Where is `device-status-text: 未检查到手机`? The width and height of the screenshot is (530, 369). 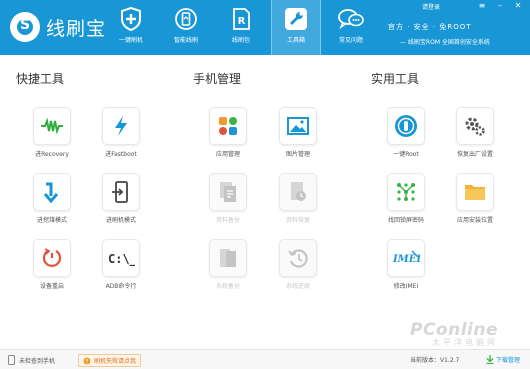 device-status-text: 未检查到手机 is located at coordinates (37, 361).